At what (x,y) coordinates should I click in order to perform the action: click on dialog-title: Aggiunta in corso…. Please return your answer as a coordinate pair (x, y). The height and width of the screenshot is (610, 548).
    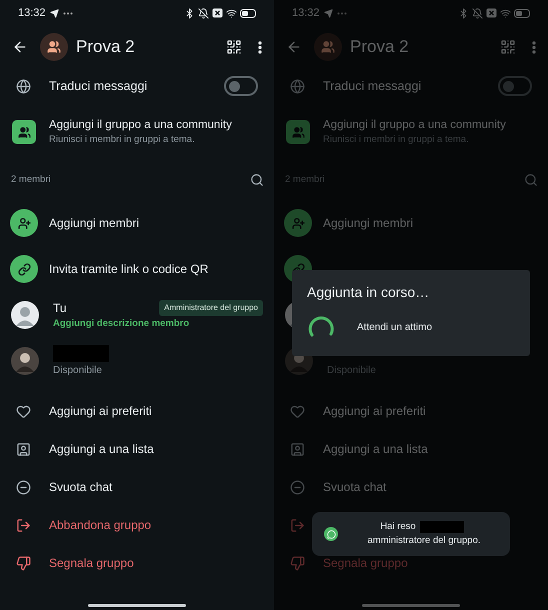
    Looking at the image, I should click on (368, 292).